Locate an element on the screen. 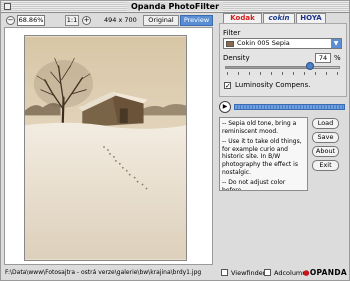 The width and height of the screenshot is (350, 281). filter-selected-value: Cokin 005 Sepia is located at coordinates (263, 43).